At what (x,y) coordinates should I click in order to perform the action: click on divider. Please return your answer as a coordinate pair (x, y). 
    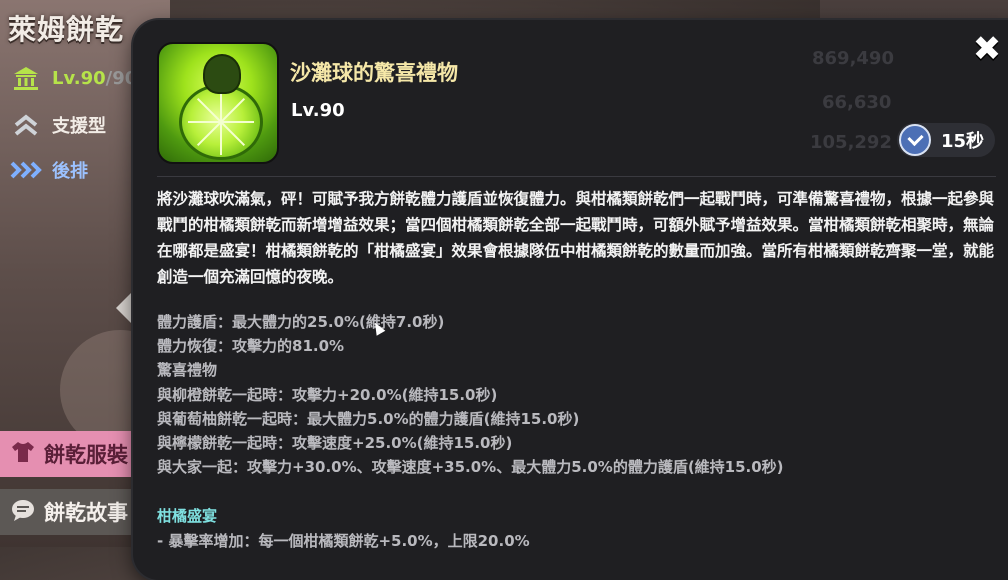
    Looking at the image, I should click on (576, 176).